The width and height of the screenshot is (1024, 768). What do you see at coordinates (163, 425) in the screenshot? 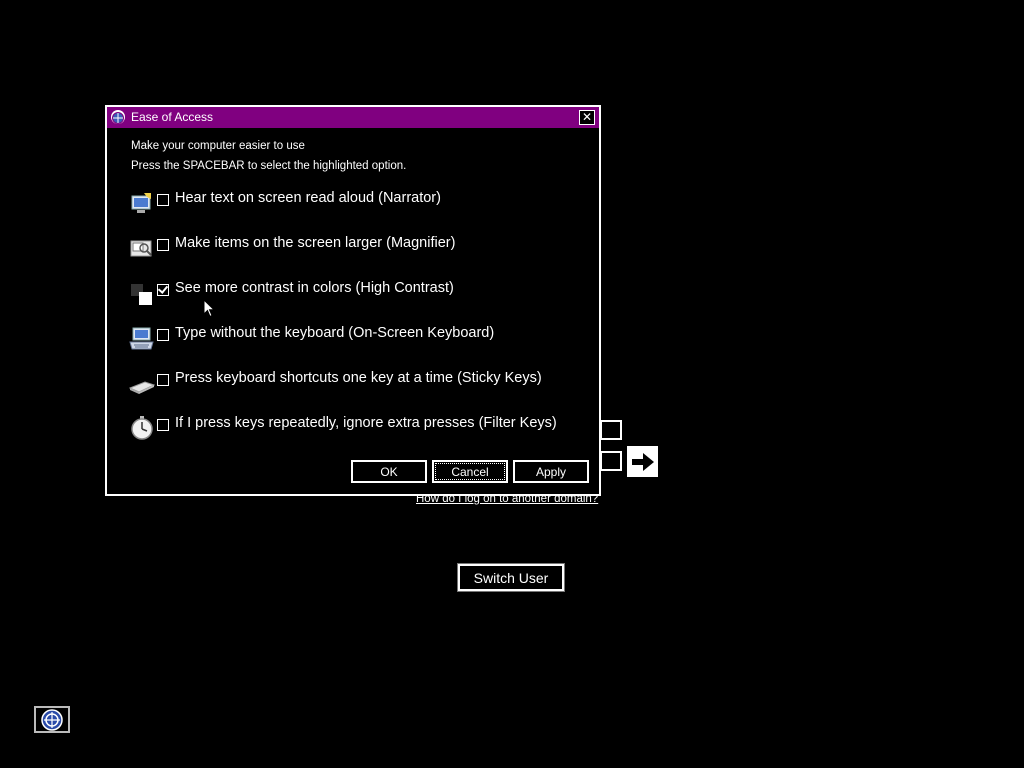
I see `filter-keys-checkbox` at bounding box center [163, 425].